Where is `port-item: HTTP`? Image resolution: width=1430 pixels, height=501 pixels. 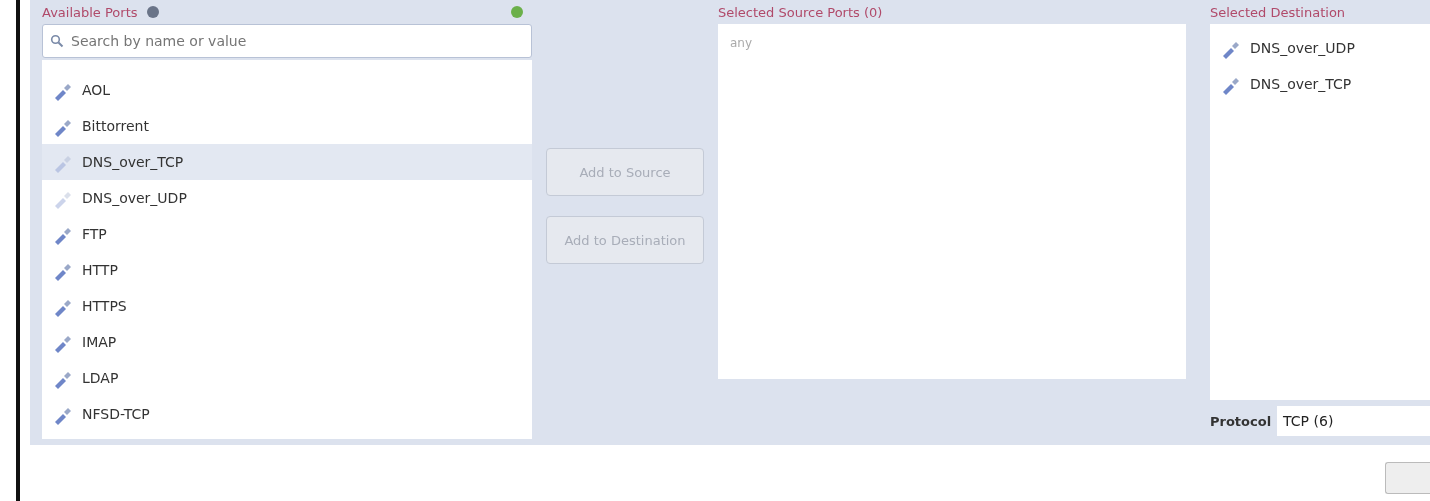 port-item: HTTP is located at coordinates (287, 270).